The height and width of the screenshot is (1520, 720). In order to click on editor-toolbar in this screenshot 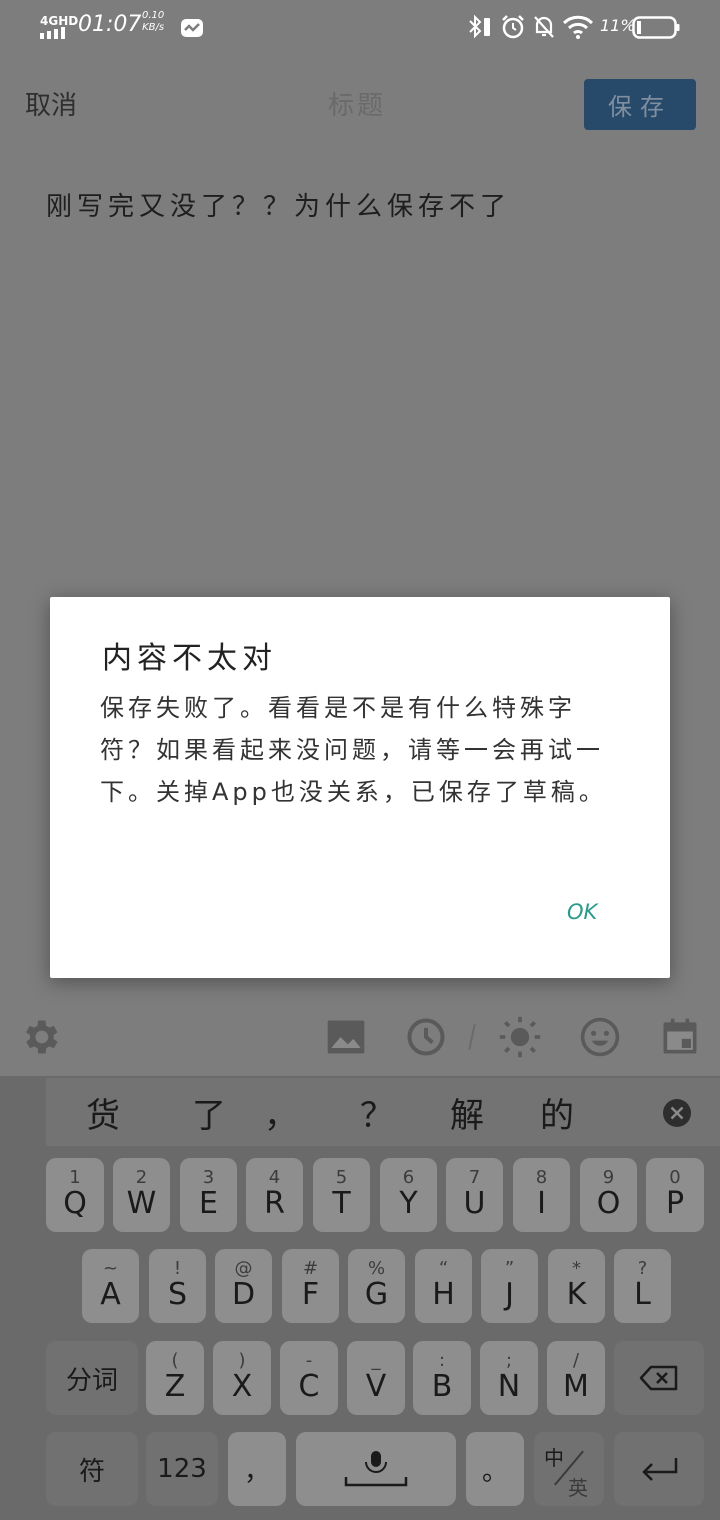, I will do `click(360, 1038)`.